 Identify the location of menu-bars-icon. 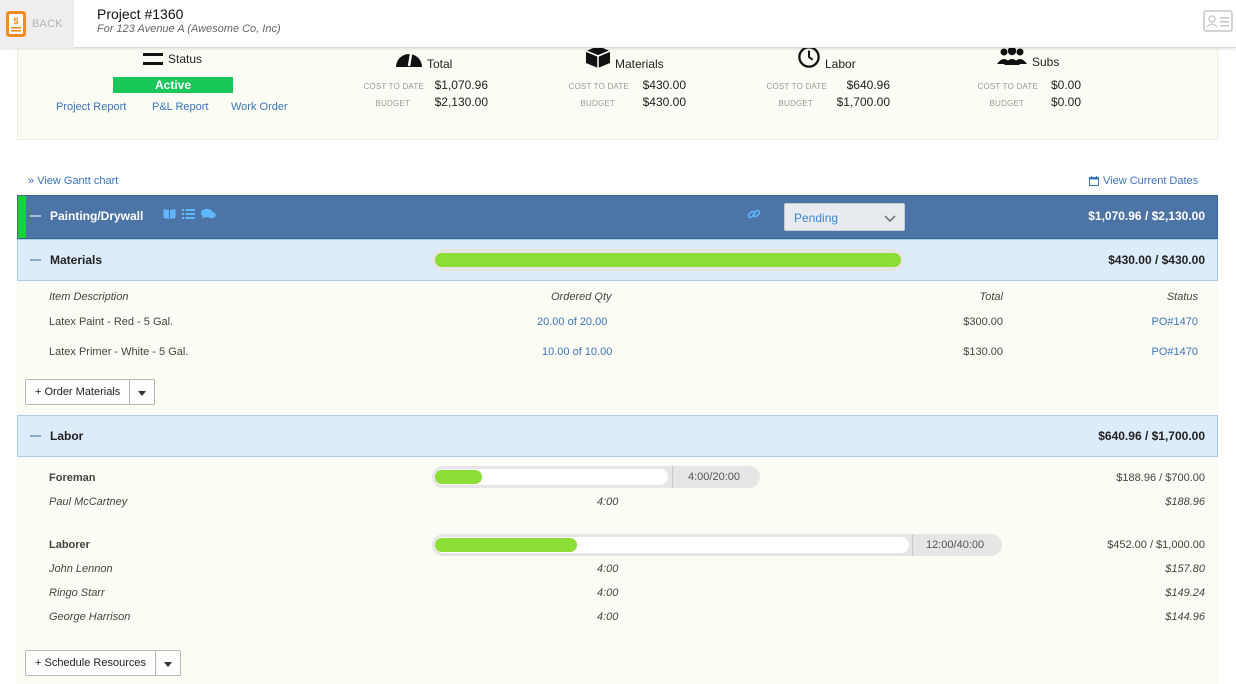
(153, 59).